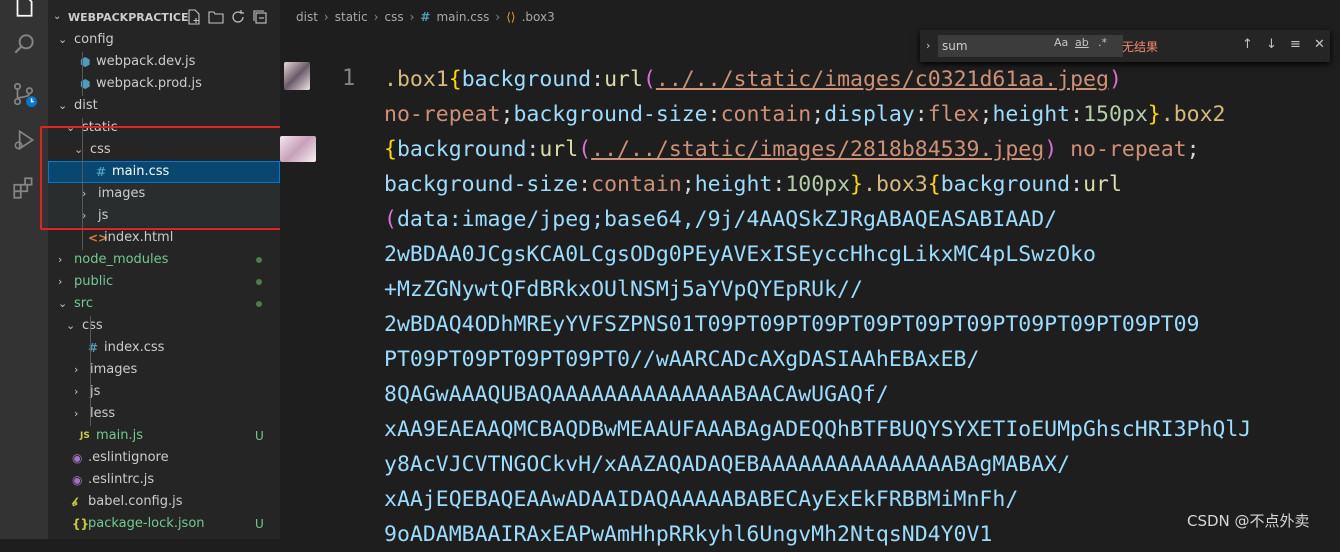  I want to click on find-widget: › sum Aa ab .* 无结果 ↑ ↓ ≡ ✕, so click(1125, 46).